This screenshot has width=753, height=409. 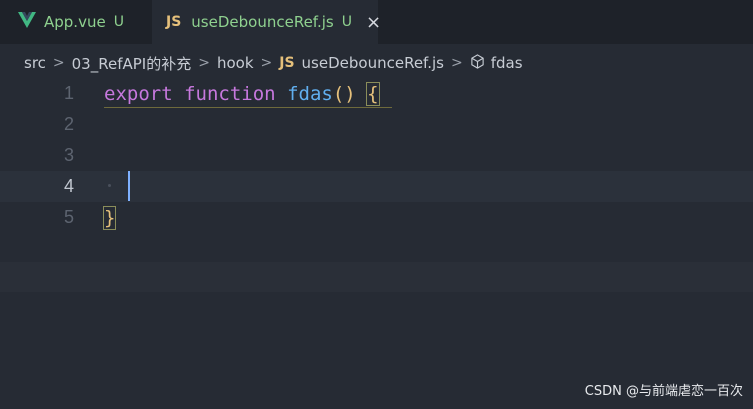 I want to click on breadcrumb-item-symbol: fdas, so click(x=507, y=63).